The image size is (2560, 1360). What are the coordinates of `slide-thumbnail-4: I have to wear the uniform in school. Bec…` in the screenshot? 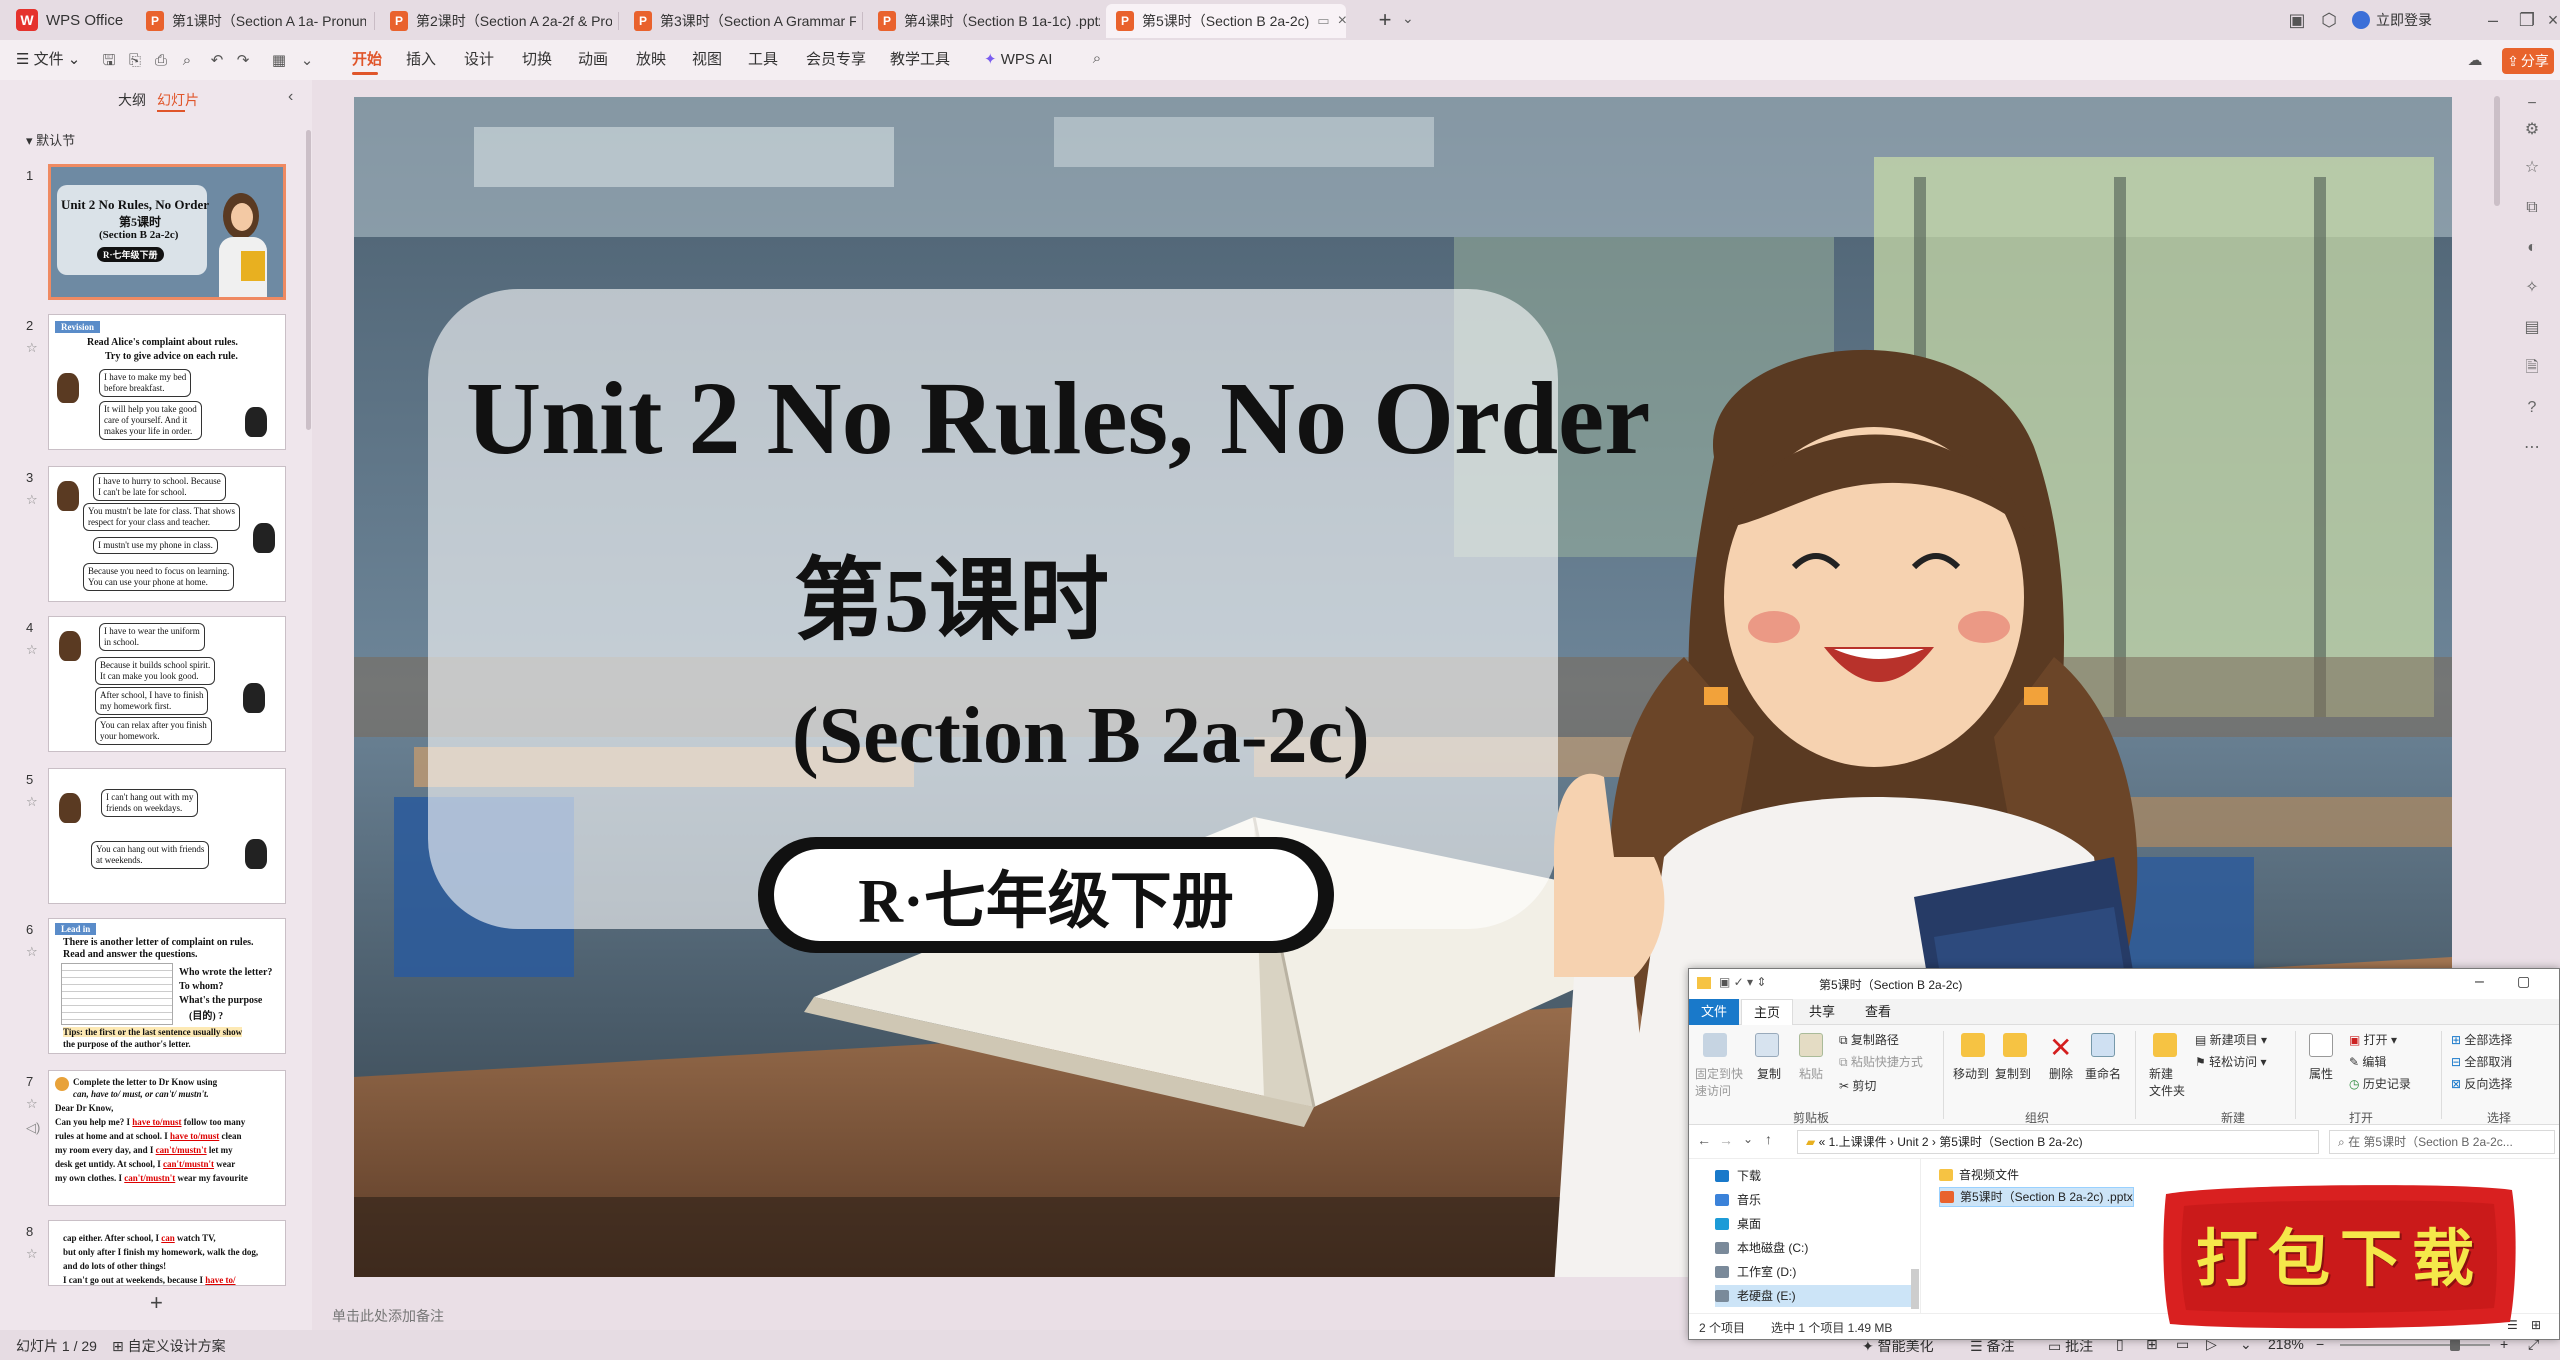 It's located at (167, 684).